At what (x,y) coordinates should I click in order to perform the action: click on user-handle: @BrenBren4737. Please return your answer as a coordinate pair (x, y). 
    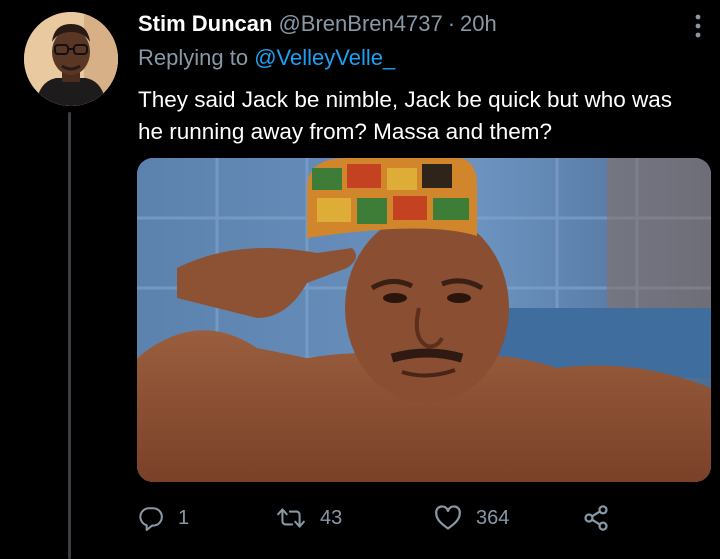
    Looking at the image, I should click on (360, 24).